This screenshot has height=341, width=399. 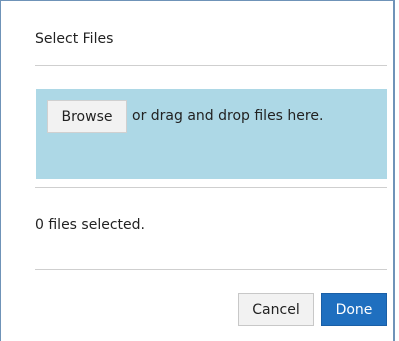 I want to click on dialog-title: Select Files, so click(x=74, y=39).